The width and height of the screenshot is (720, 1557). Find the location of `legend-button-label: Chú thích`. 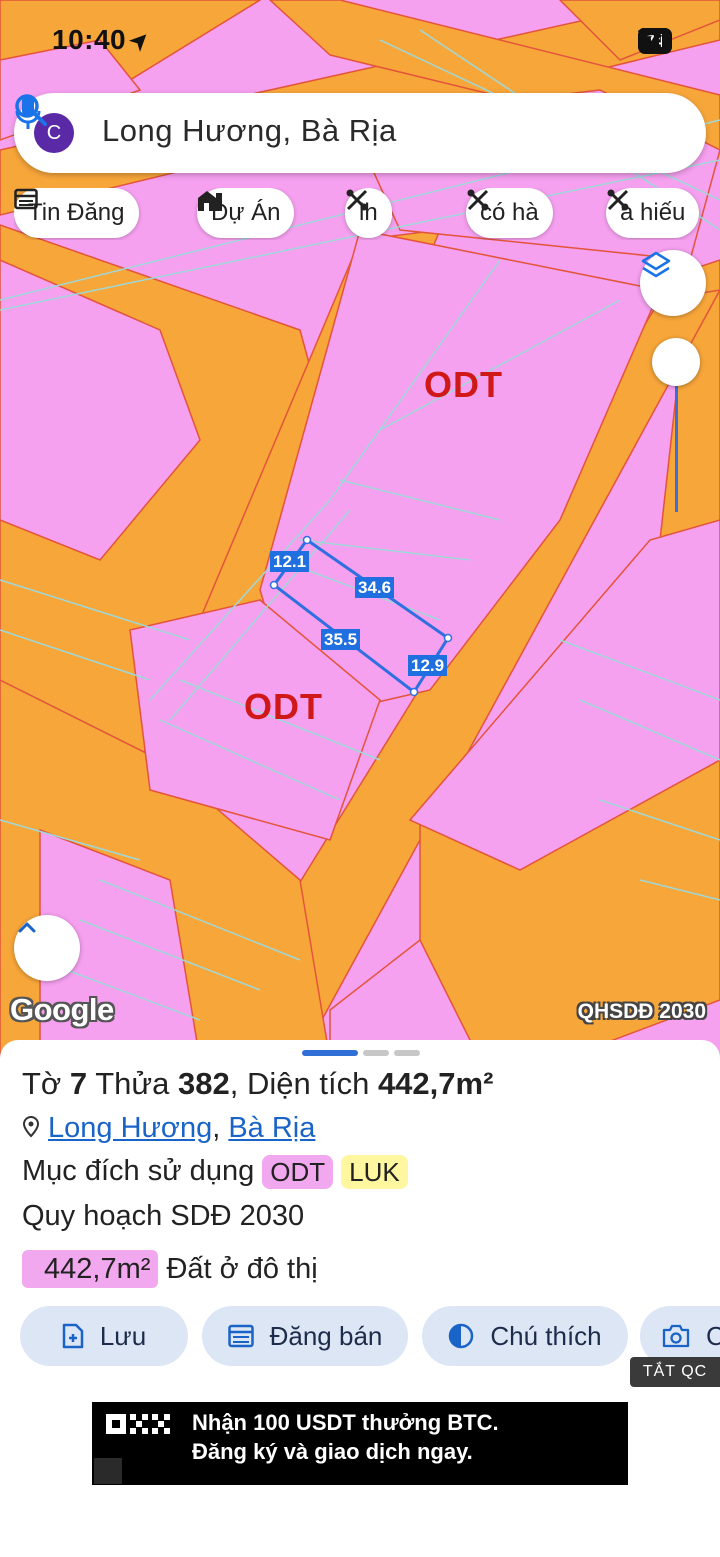

legend-button-label: Chú thích is located at coordinates (546, 1335).